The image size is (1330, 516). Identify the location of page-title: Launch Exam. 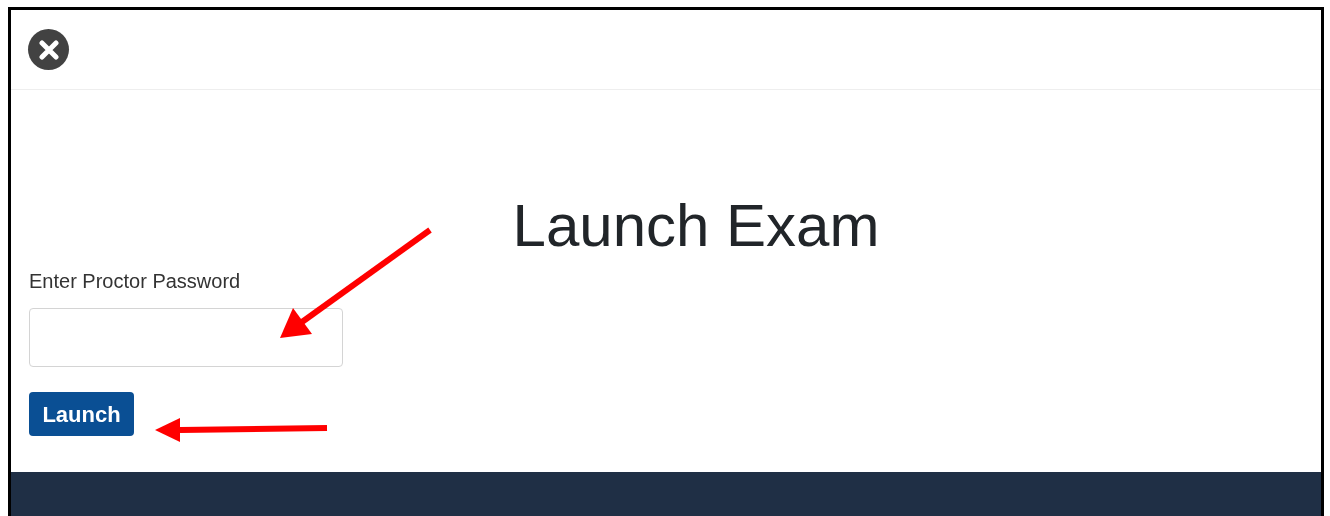
(696, 226).